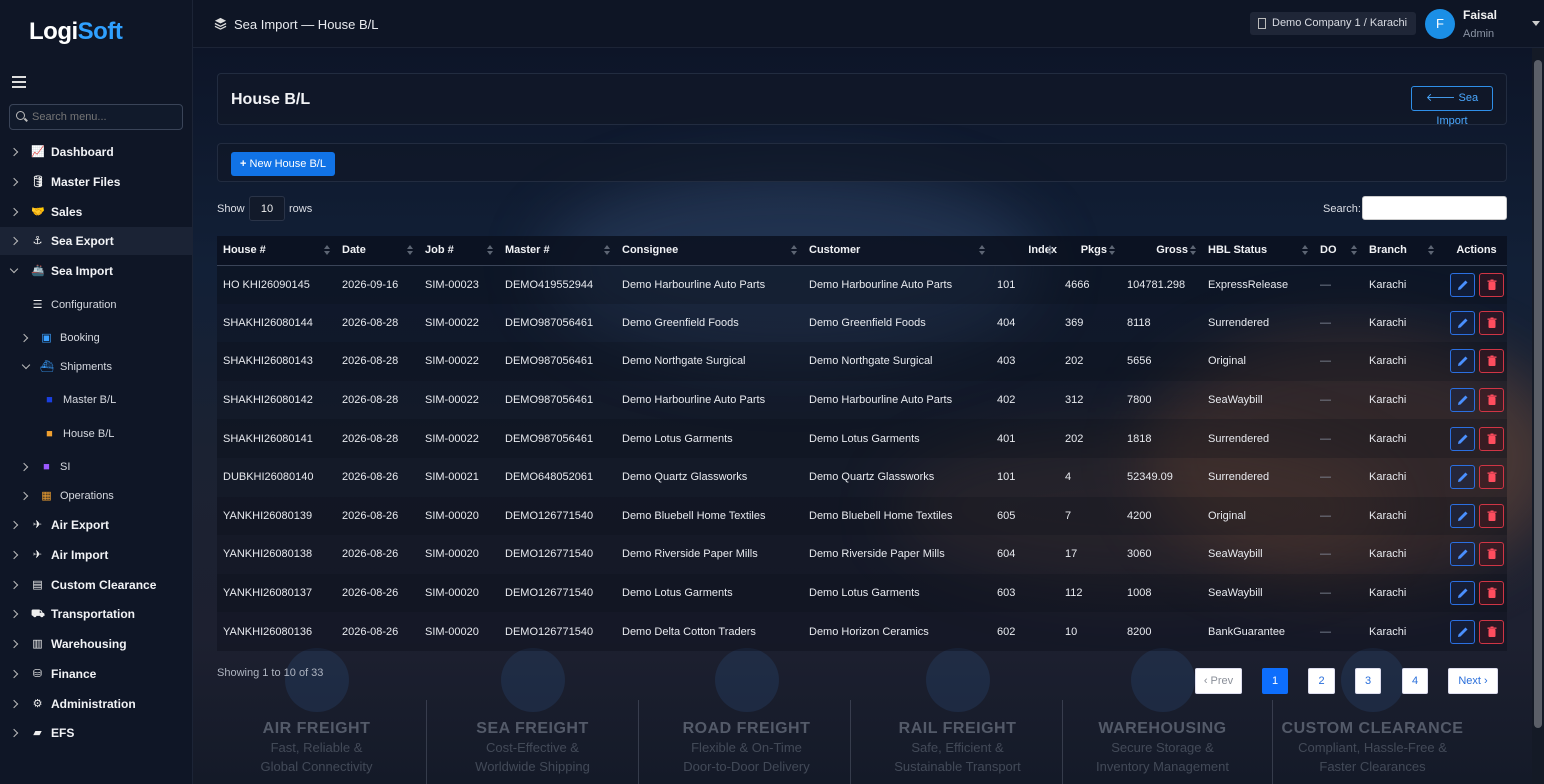  I want to click on pagination-page-3: 3, so click(1368, 681).